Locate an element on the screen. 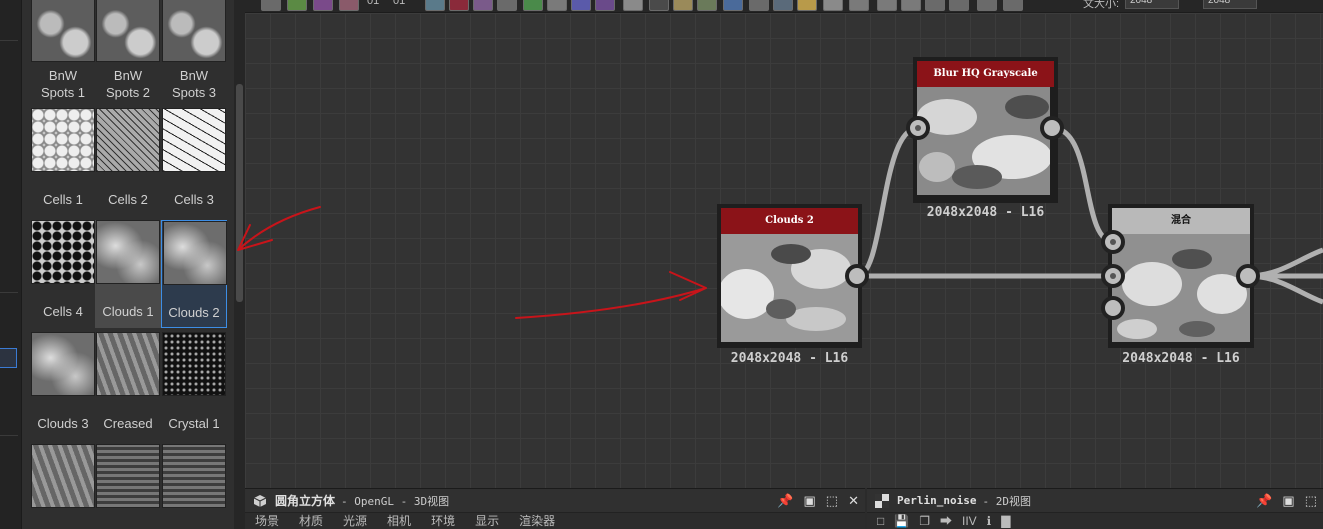 Image resolution: width=1323 pixels, height=529 pixels. library-item: Crystal 1 is located at coordinates (194, 386).